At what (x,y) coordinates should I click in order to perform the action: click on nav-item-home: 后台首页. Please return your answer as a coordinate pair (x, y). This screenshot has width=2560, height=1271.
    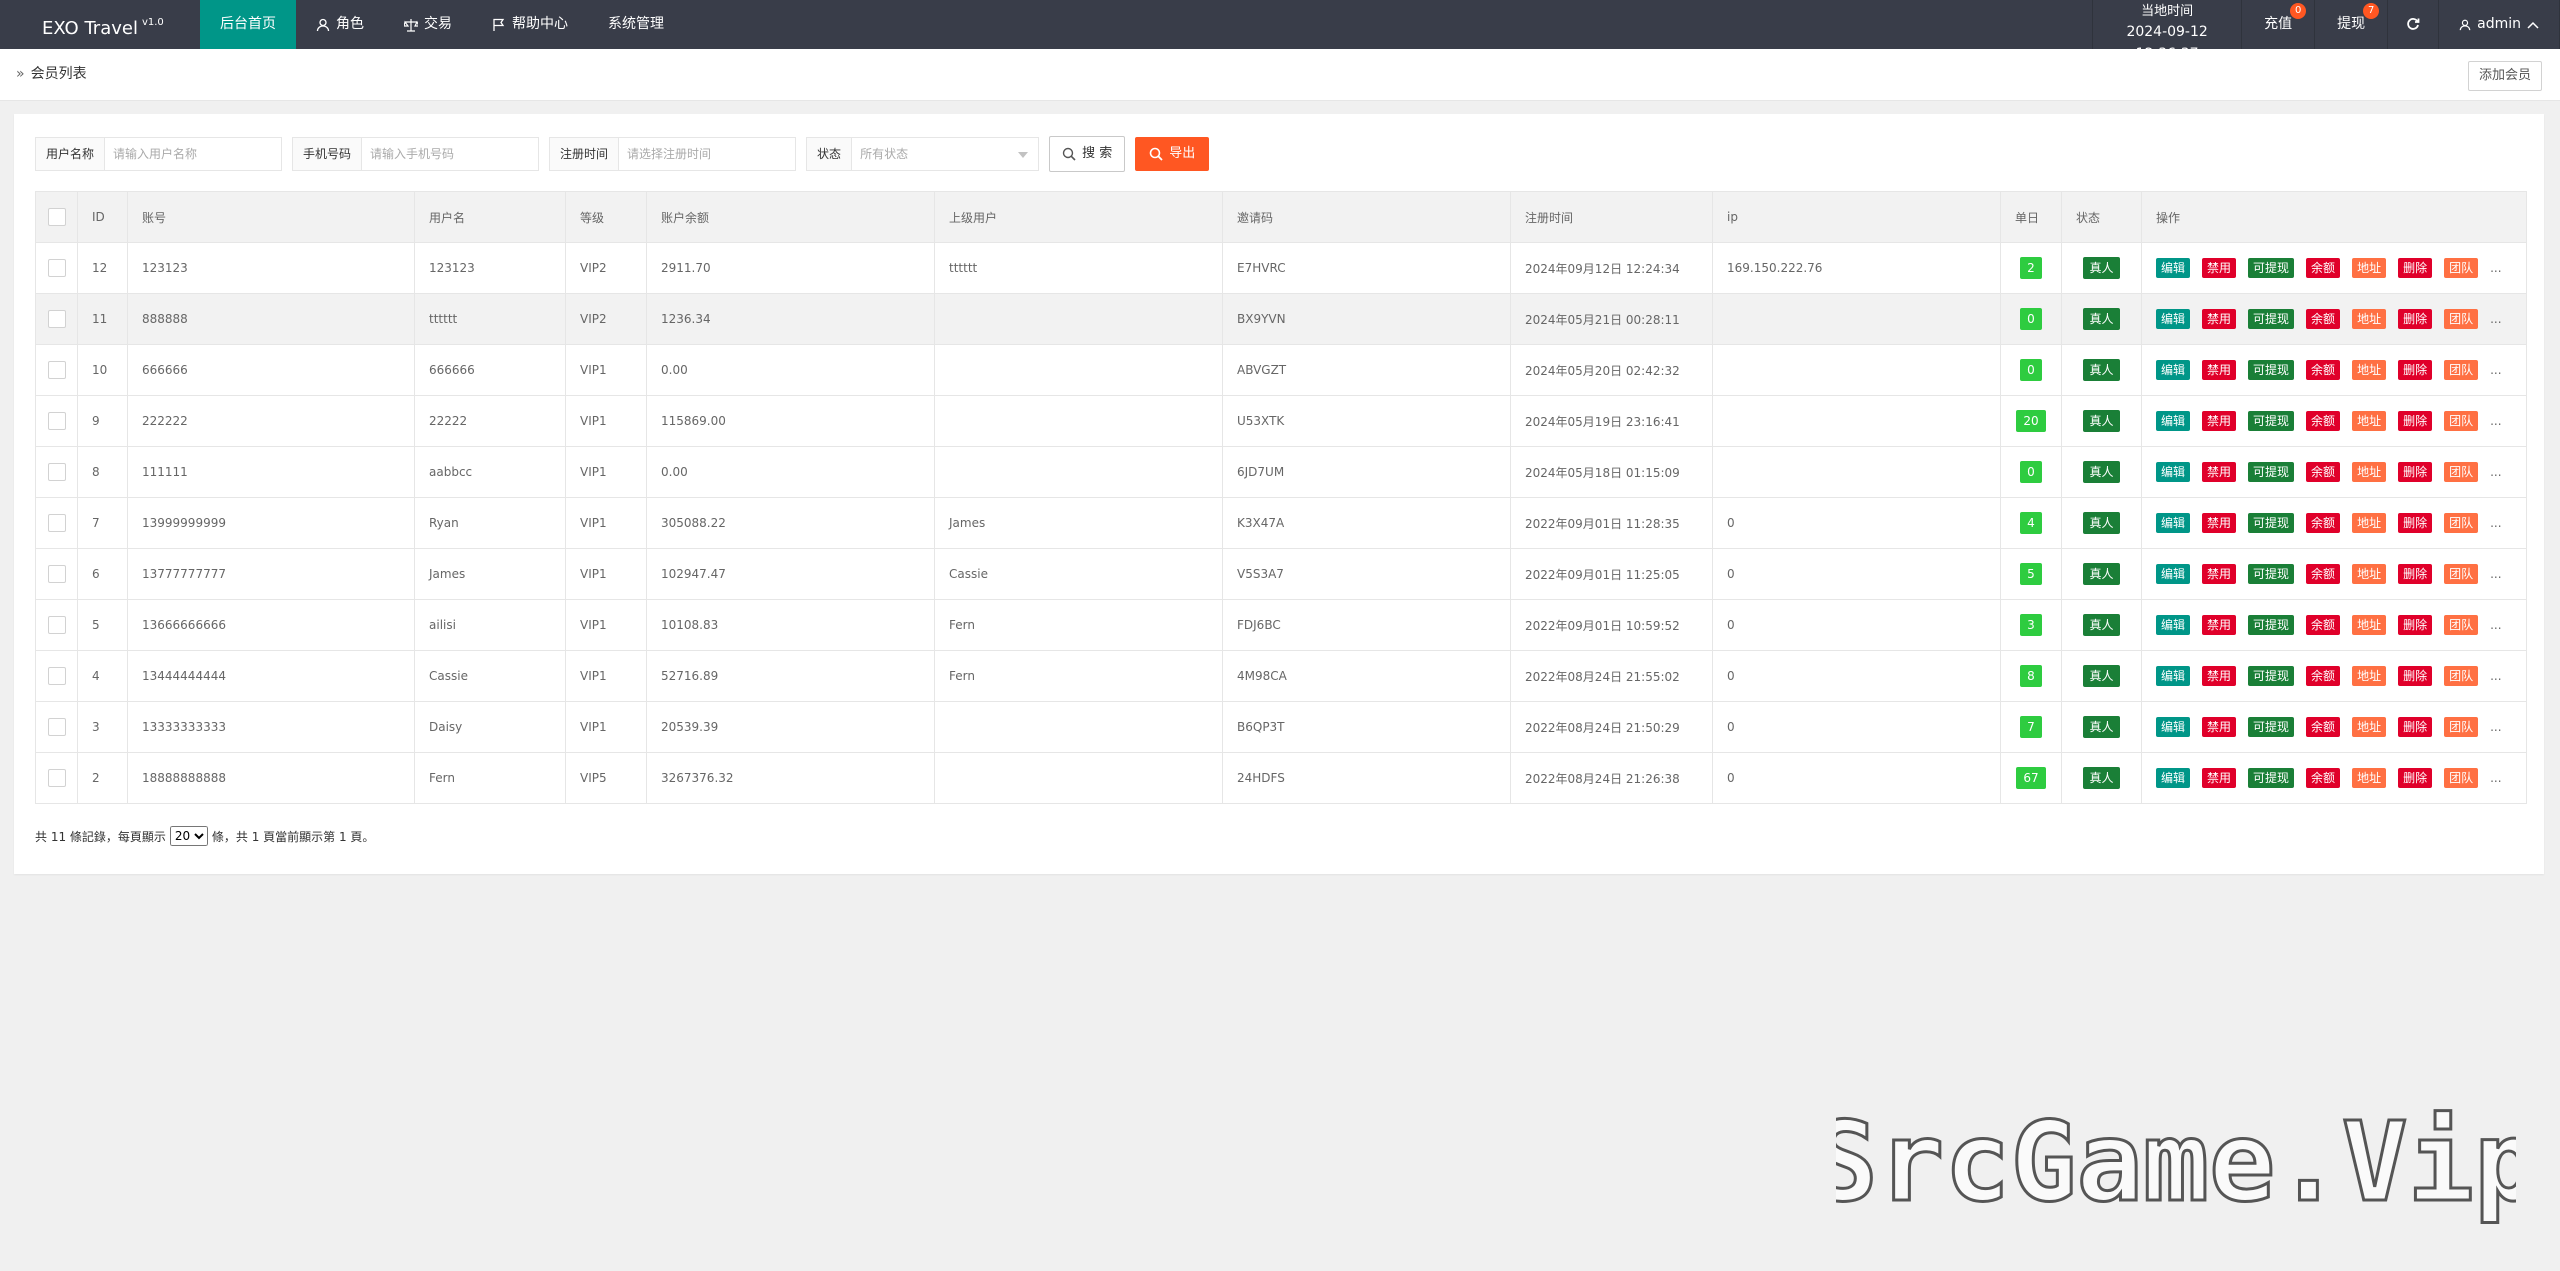
    Looking at the image, I should click on (248, 24).